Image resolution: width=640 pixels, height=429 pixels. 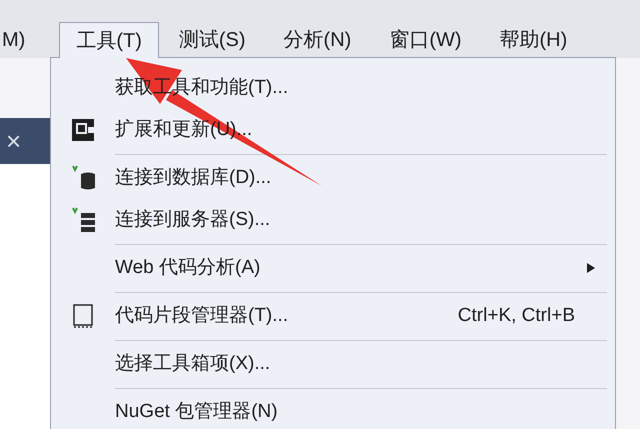 I want to click on menu-bar-item: 帮助(H), so click(x=534, y=40).